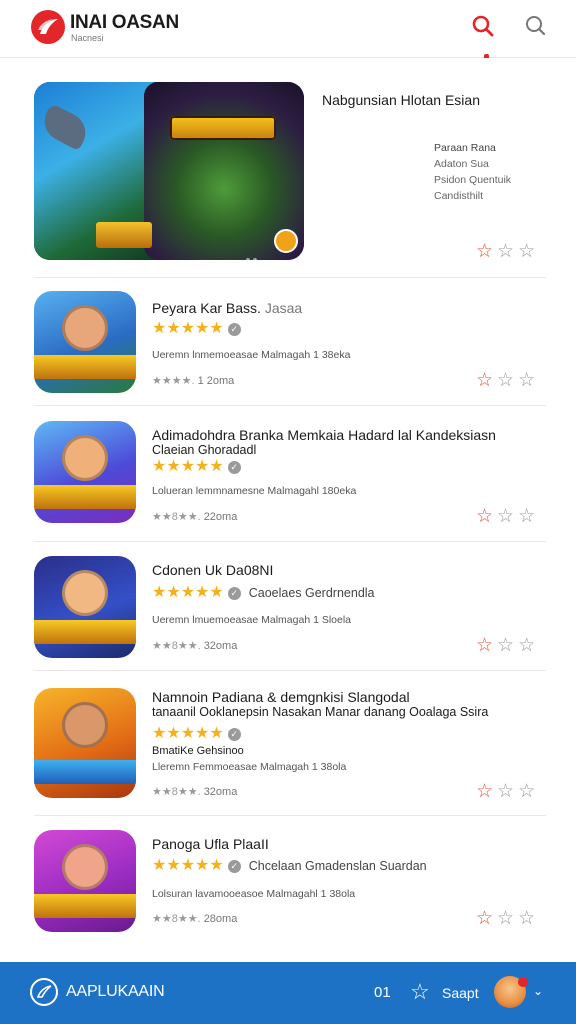 The width and height of the screenshot is (576, 1024). Describe the element at coordinates (256, 254) in the screenshot. I see `carousel-dots` at that location.